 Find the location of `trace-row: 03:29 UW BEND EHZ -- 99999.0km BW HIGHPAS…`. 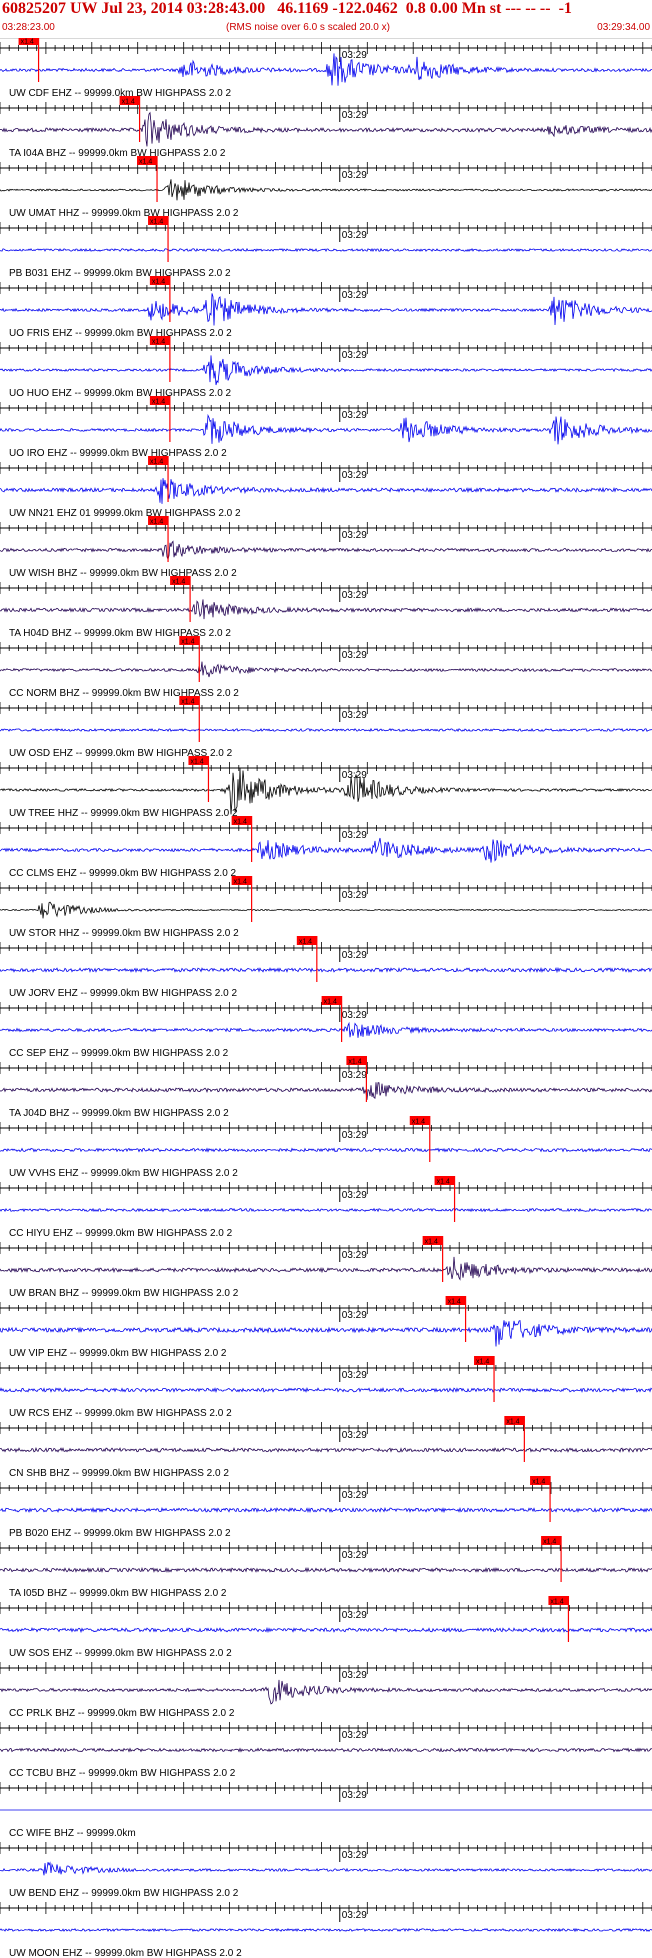

trace-row: 03:29 UW BEND EHZ -- 99999.0km BW HIGHPAS… is located at coordinates (326, 1870).